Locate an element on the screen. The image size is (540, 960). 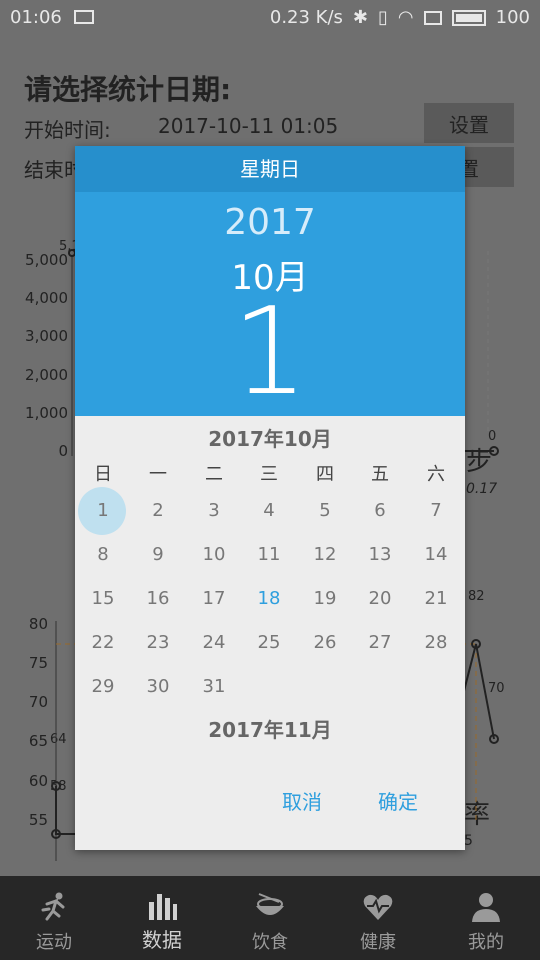
calendar-day: 30 is located at coordinates (158, 687).